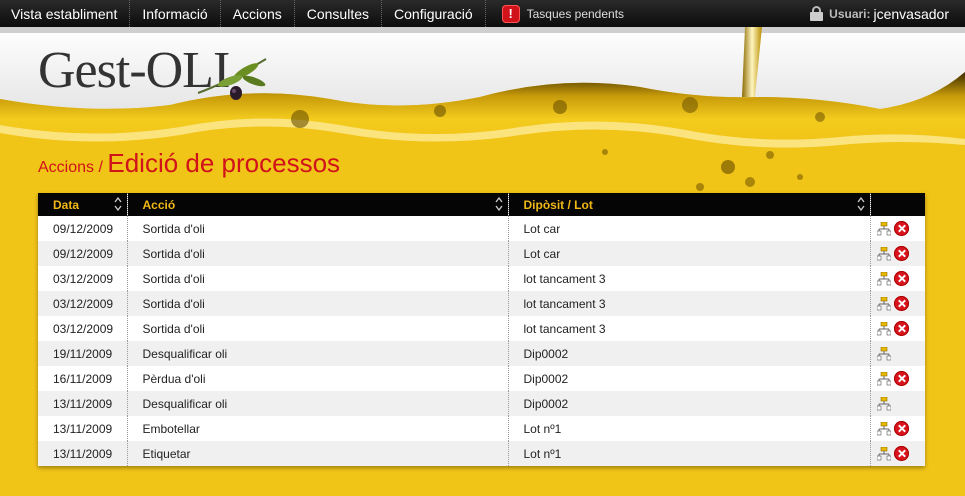 The image size is (965, 496). Describe the element at coordinates (850, 13) in the screenshot. I see `user-label: Usuari:` at that location.